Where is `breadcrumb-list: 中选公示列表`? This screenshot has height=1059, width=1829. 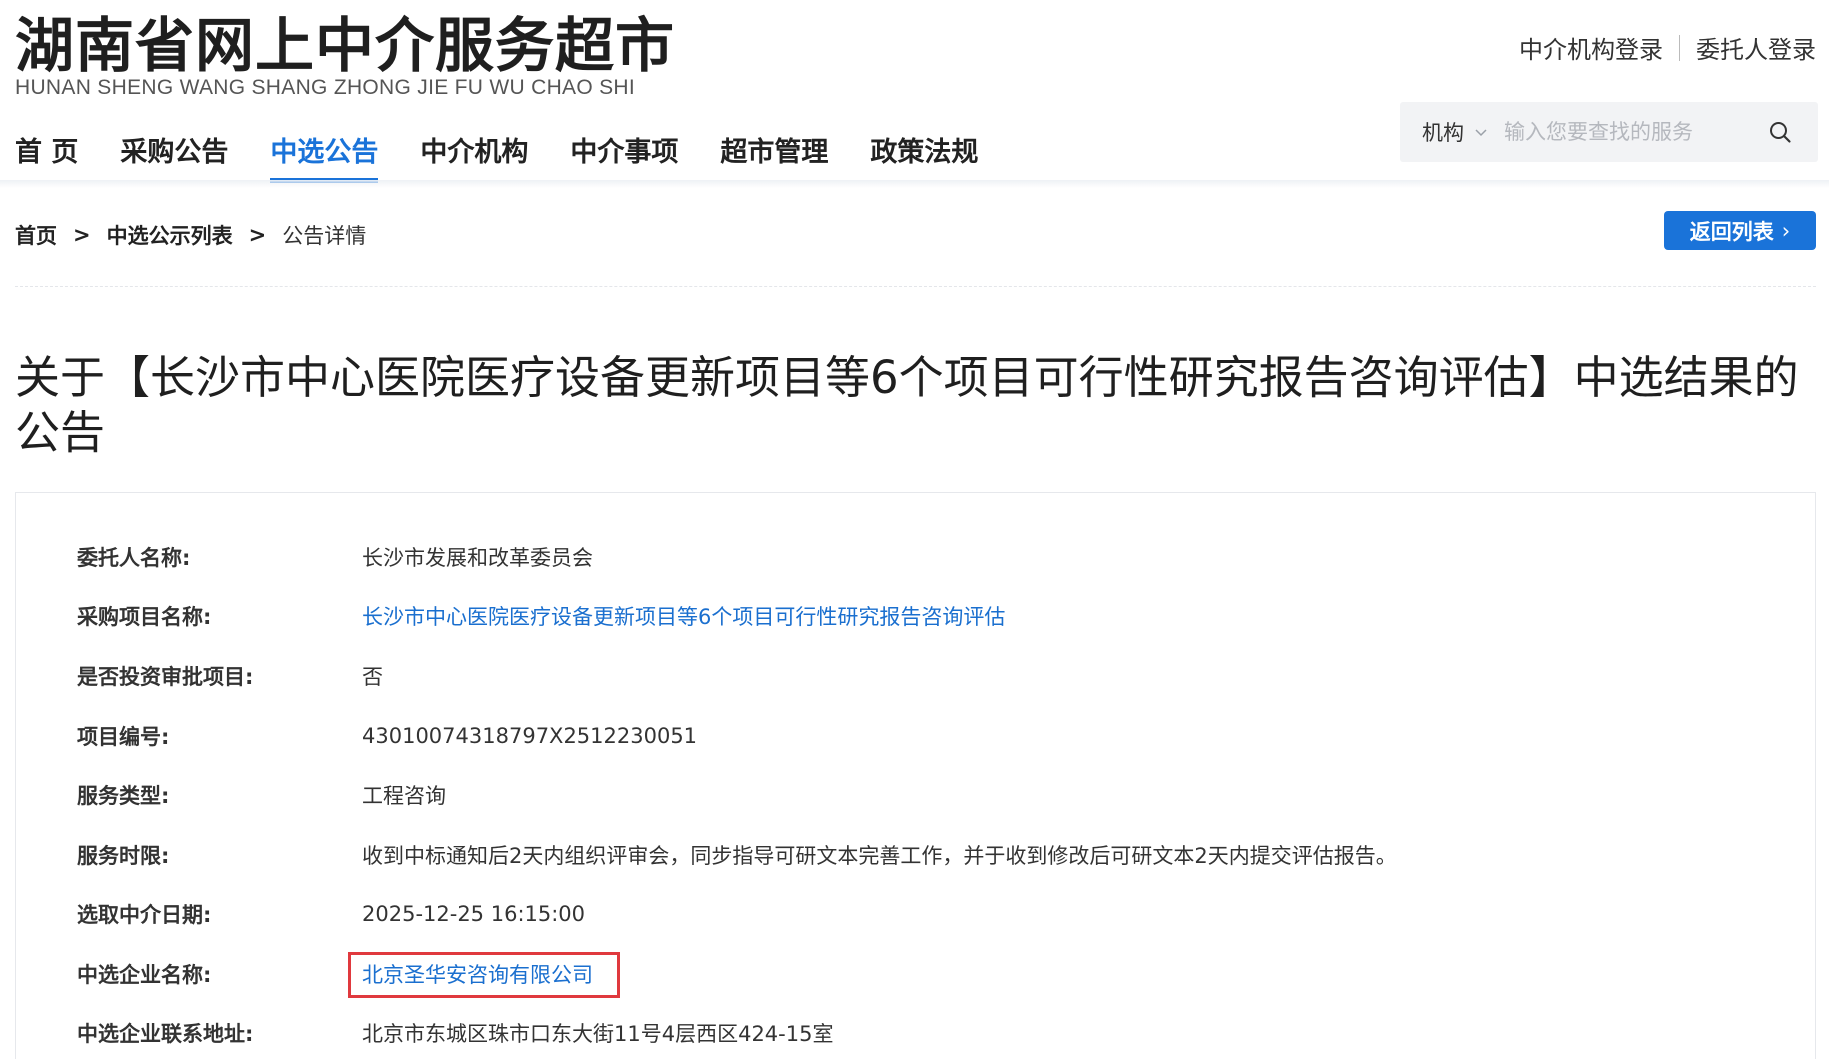 breadcrumb-list: 中选公示列表 is located at coordinates (170, 235).